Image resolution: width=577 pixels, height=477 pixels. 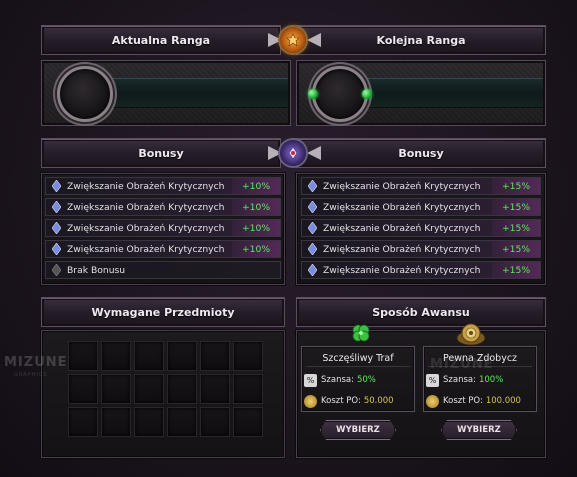 I want to click on cost-row: Koszt PO: 100.000, so click(x=479, y=401).